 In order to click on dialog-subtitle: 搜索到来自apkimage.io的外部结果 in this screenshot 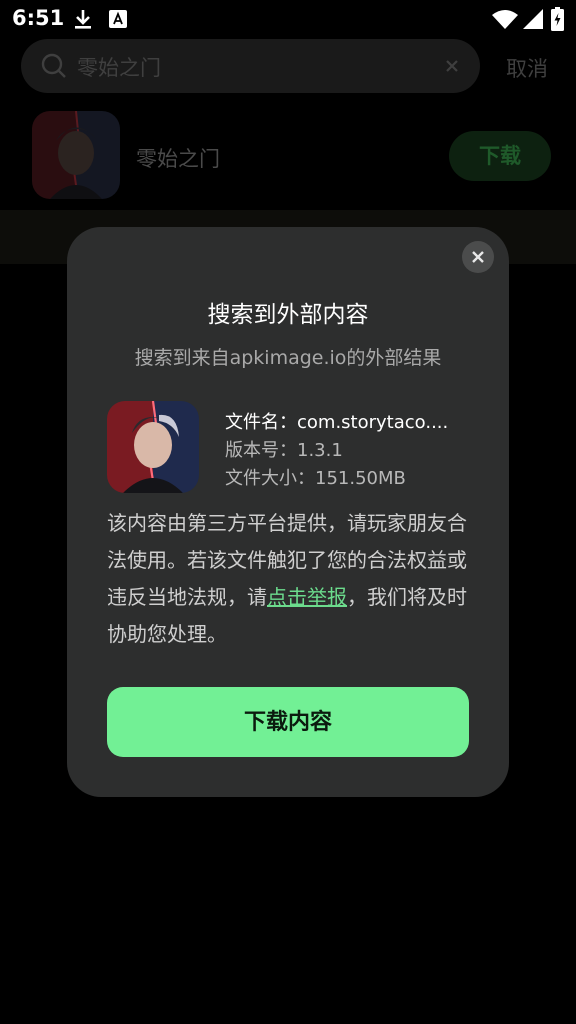, I will do `click(288, 358)`.